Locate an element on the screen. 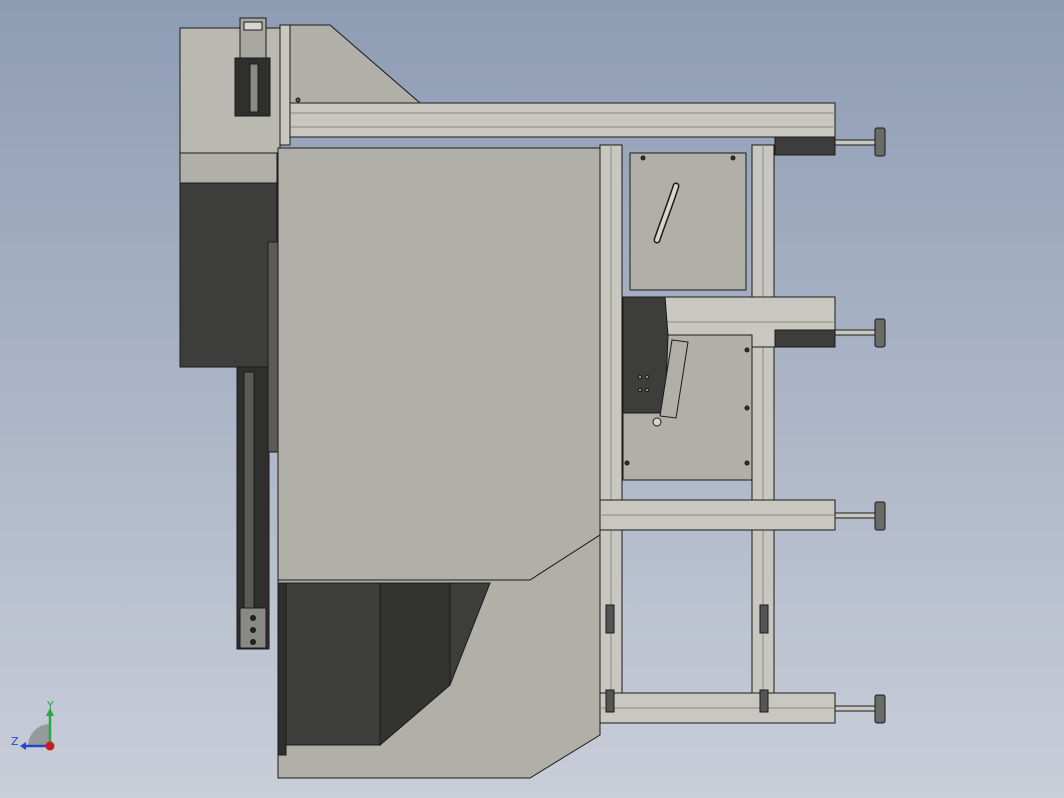 The image size is (1064, 798). knob-bottom-icon is located at coordinates (880, 709).